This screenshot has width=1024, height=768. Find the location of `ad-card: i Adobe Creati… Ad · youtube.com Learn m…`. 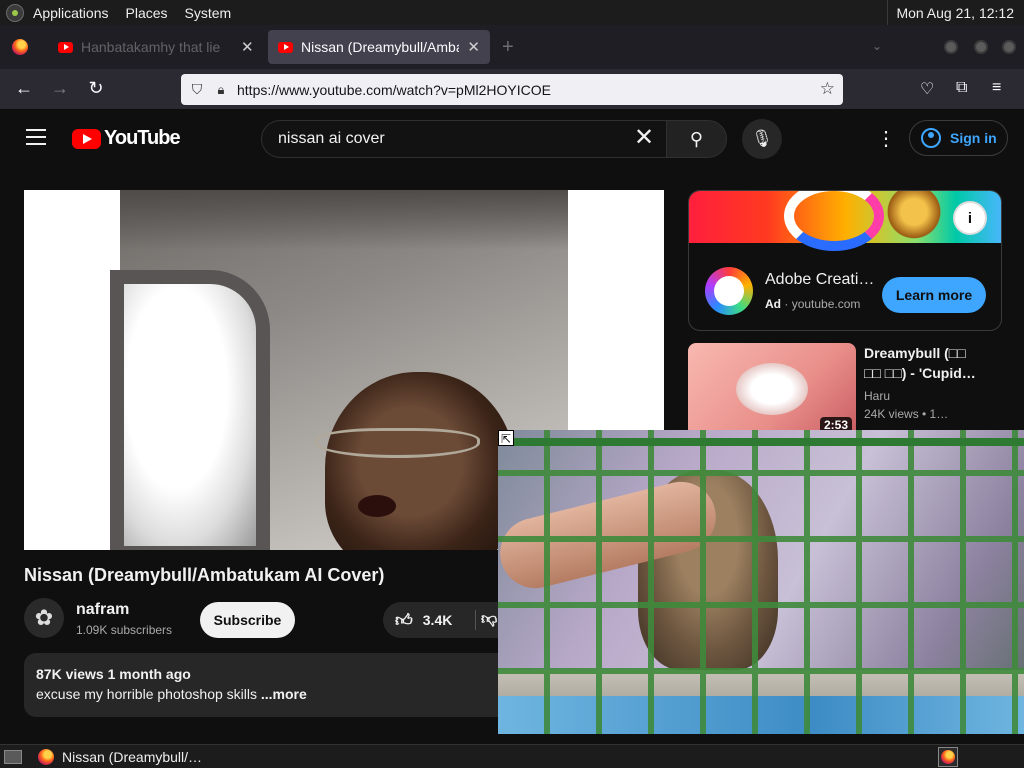

ad-card: i Adobe Creati… Ad · youtube.com Learn m… is located at coordinates (845, 260).